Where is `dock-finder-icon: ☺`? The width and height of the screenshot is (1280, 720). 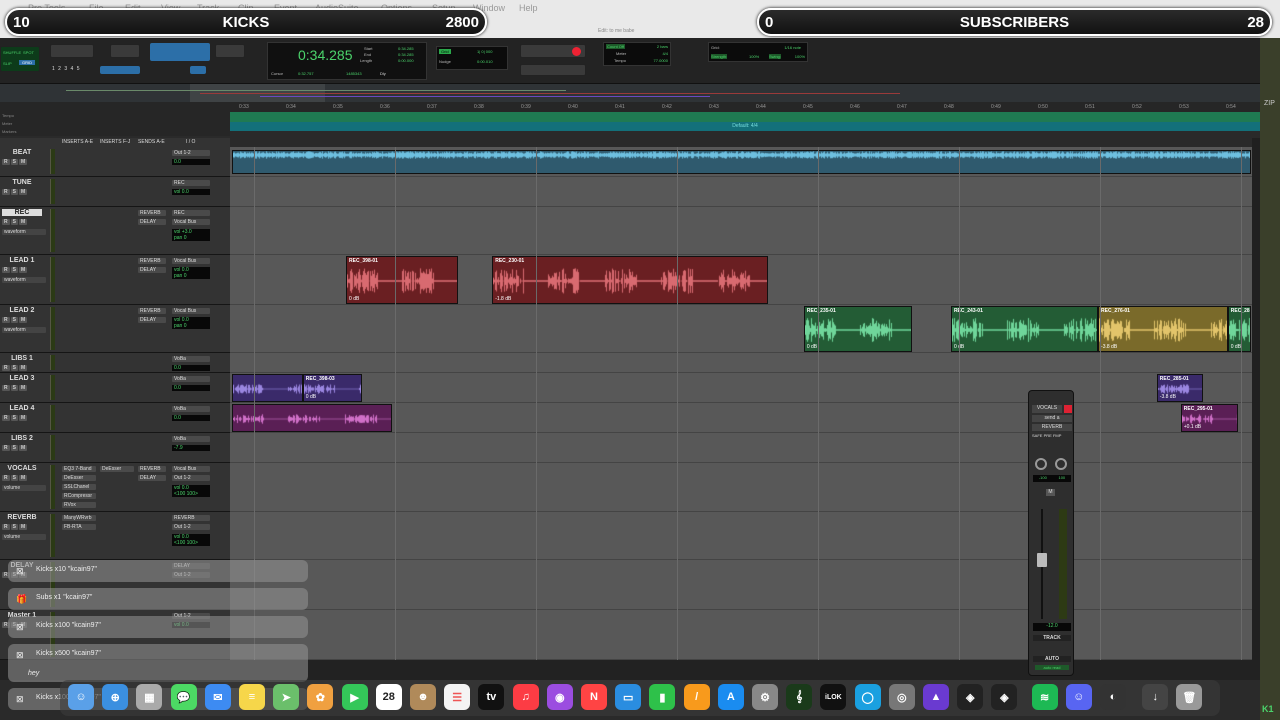
dock-finder-icon: ☺ is located at coordinates (81, 697).